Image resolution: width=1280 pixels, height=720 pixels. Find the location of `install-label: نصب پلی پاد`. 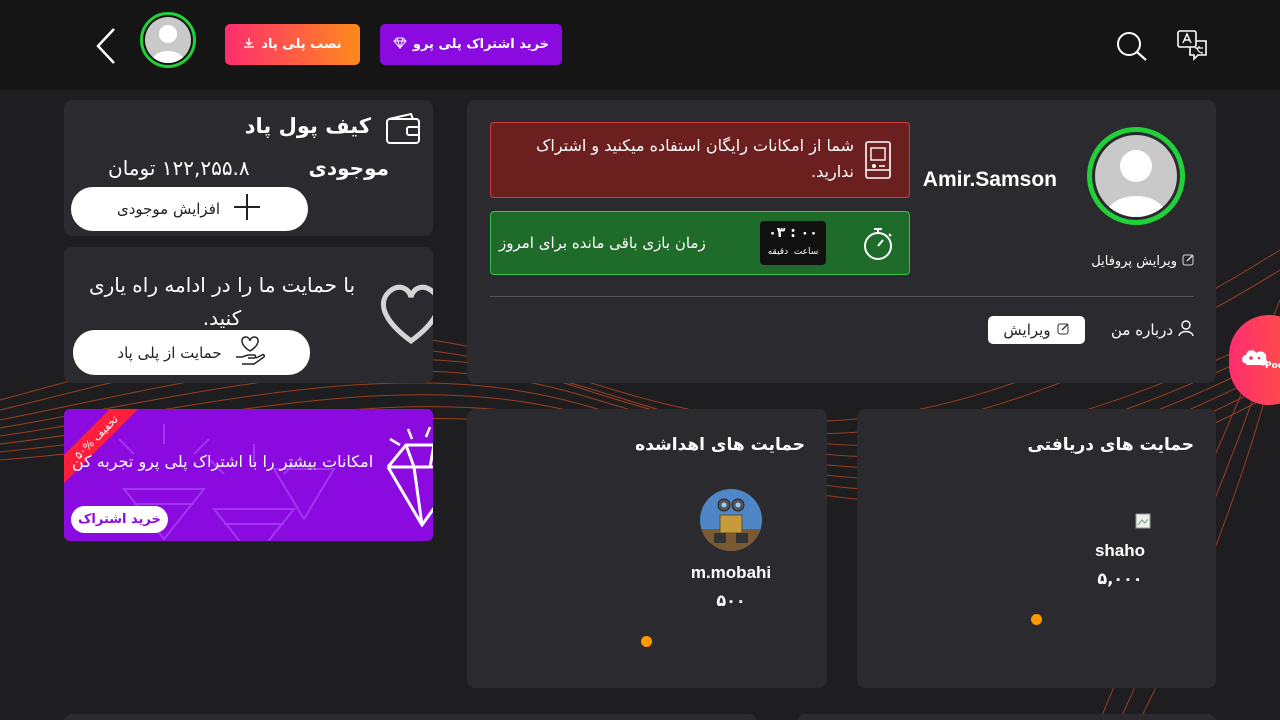

install-label: نصب پلی پاد is located at coordinates (301, 44).